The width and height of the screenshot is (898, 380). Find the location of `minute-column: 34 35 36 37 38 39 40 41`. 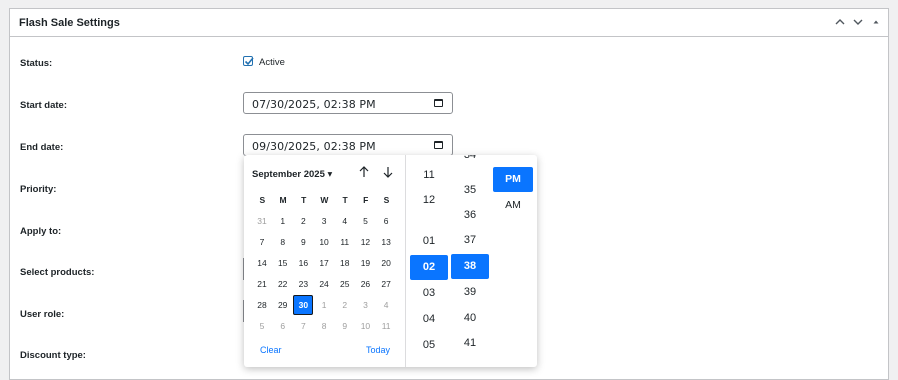

minute-column: 34 35 36 37 38 39 40 41 is located at coordinates (471, 261).